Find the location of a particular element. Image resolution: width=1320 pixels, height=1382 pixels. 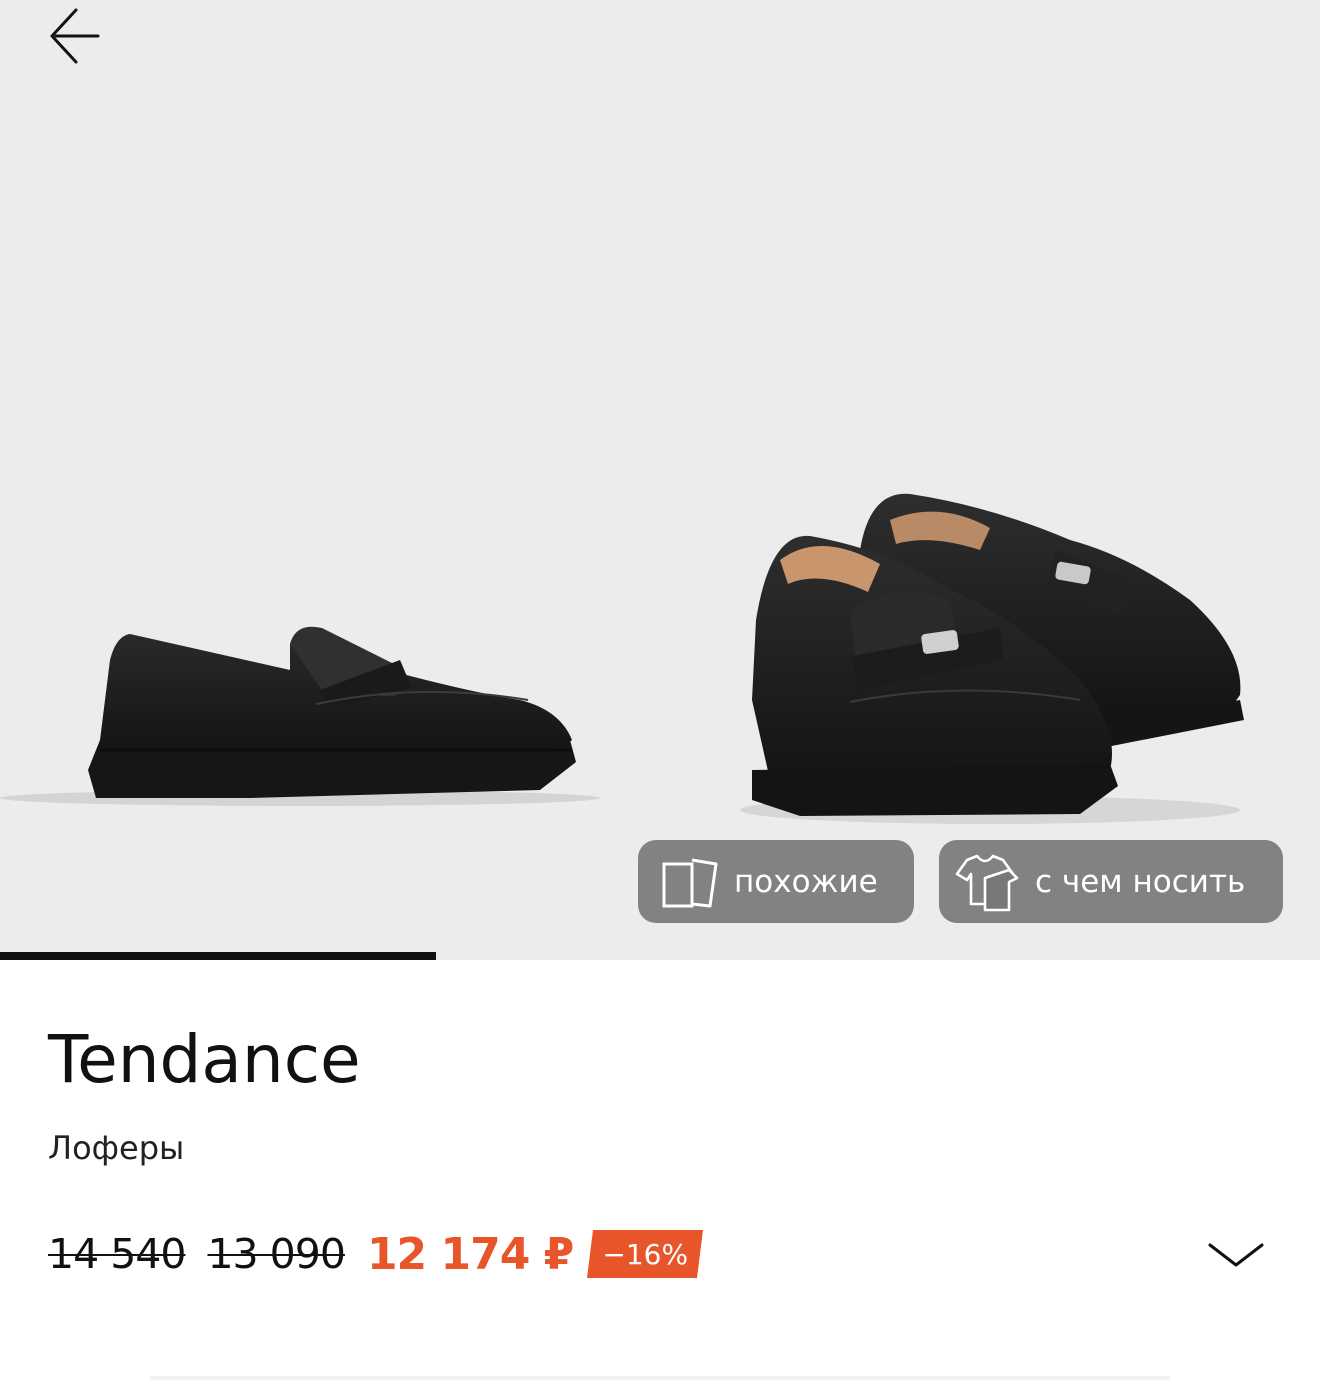

discount-label: −16% is located at coordinates (645, 1254).